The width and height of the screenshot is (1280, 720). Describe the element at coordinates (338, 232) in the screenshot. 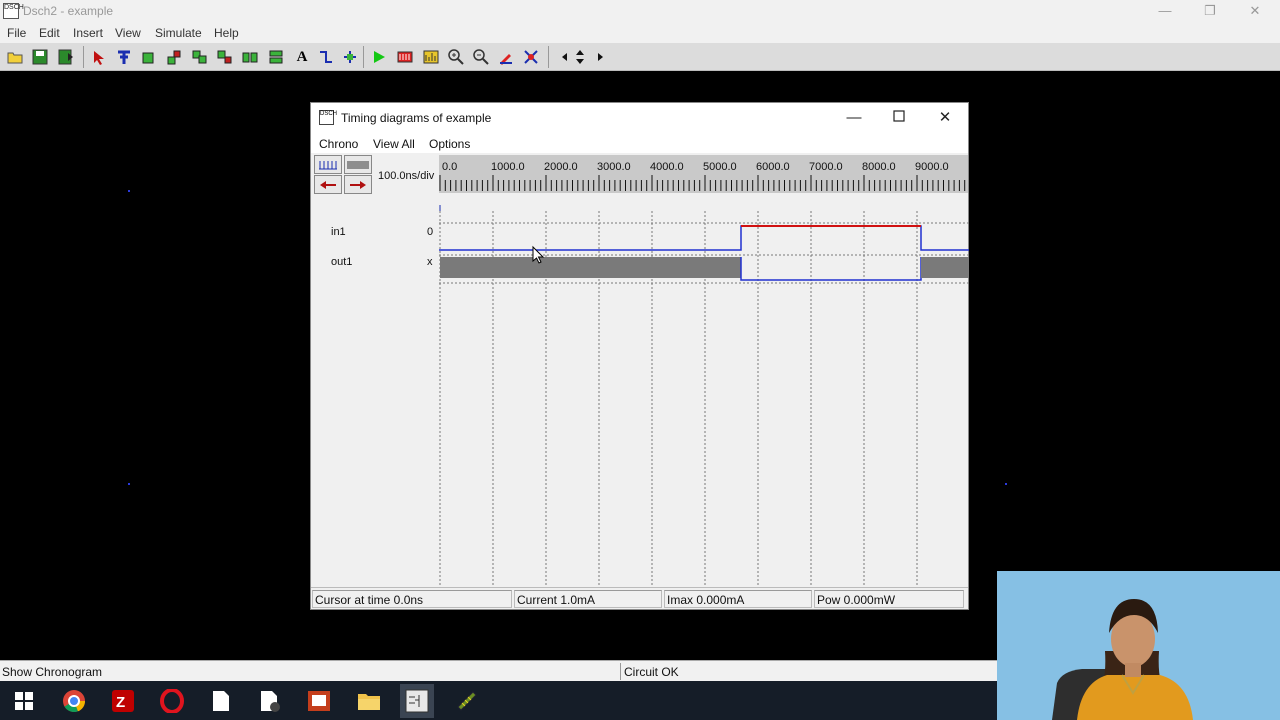

I see `signal-name-in1: in1` at that location.